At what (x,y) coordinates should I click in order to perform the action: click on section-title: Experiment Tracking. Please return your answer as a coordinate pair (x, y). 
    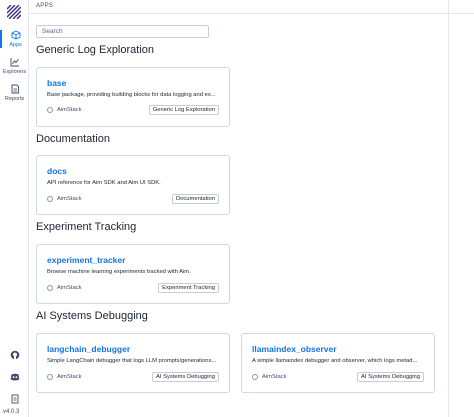
    Looking at the image, I should click on (86, 227).